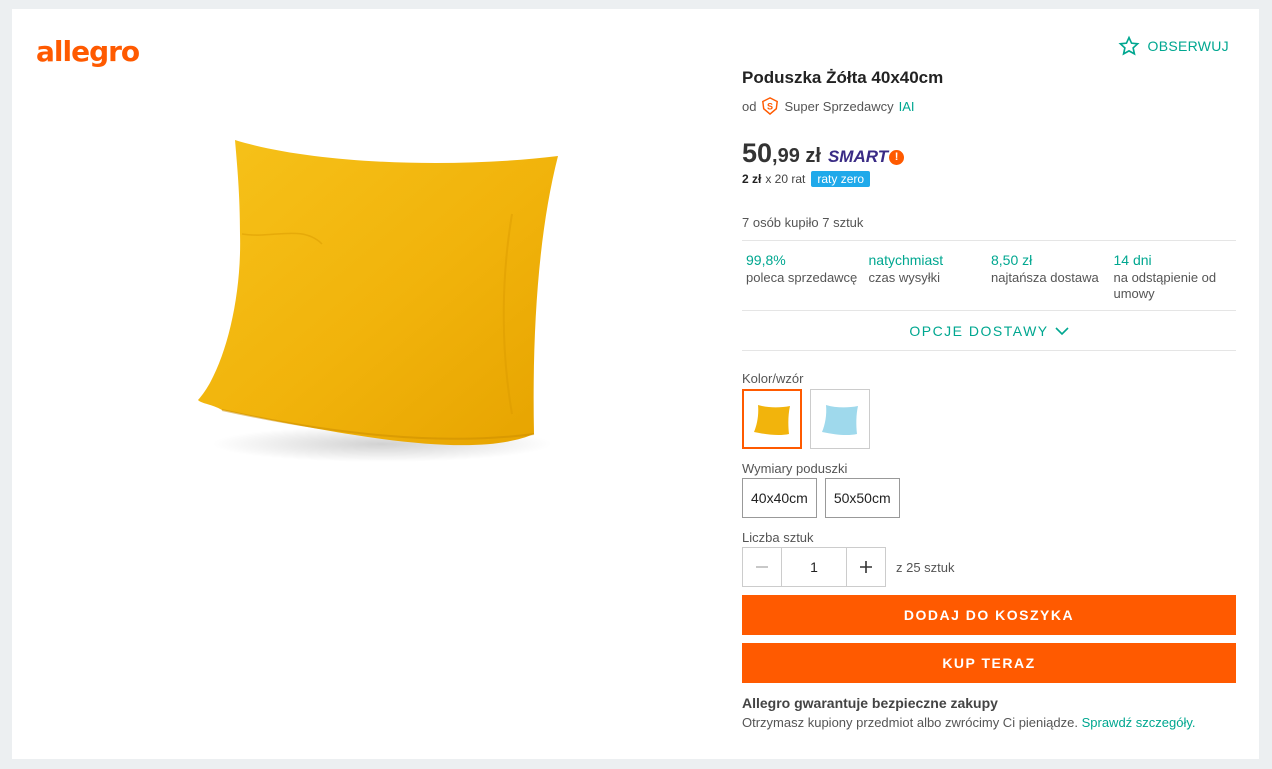 Image resolution: width=1272 pixels, height=769 pixels. Describe the element at coordinates (1045, 277) in the screenshot. I see `stat-label: najtańsza dostawa` at that location.